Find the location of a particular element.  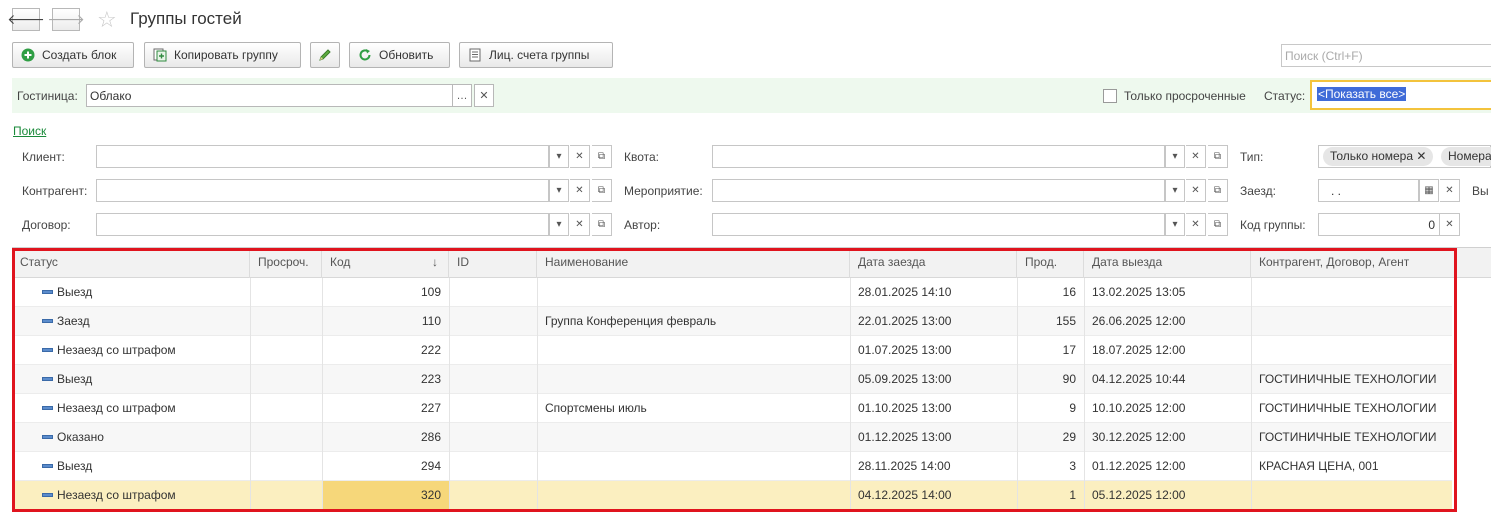

column-code: Код ↓ is located at coordinates (385, 263).